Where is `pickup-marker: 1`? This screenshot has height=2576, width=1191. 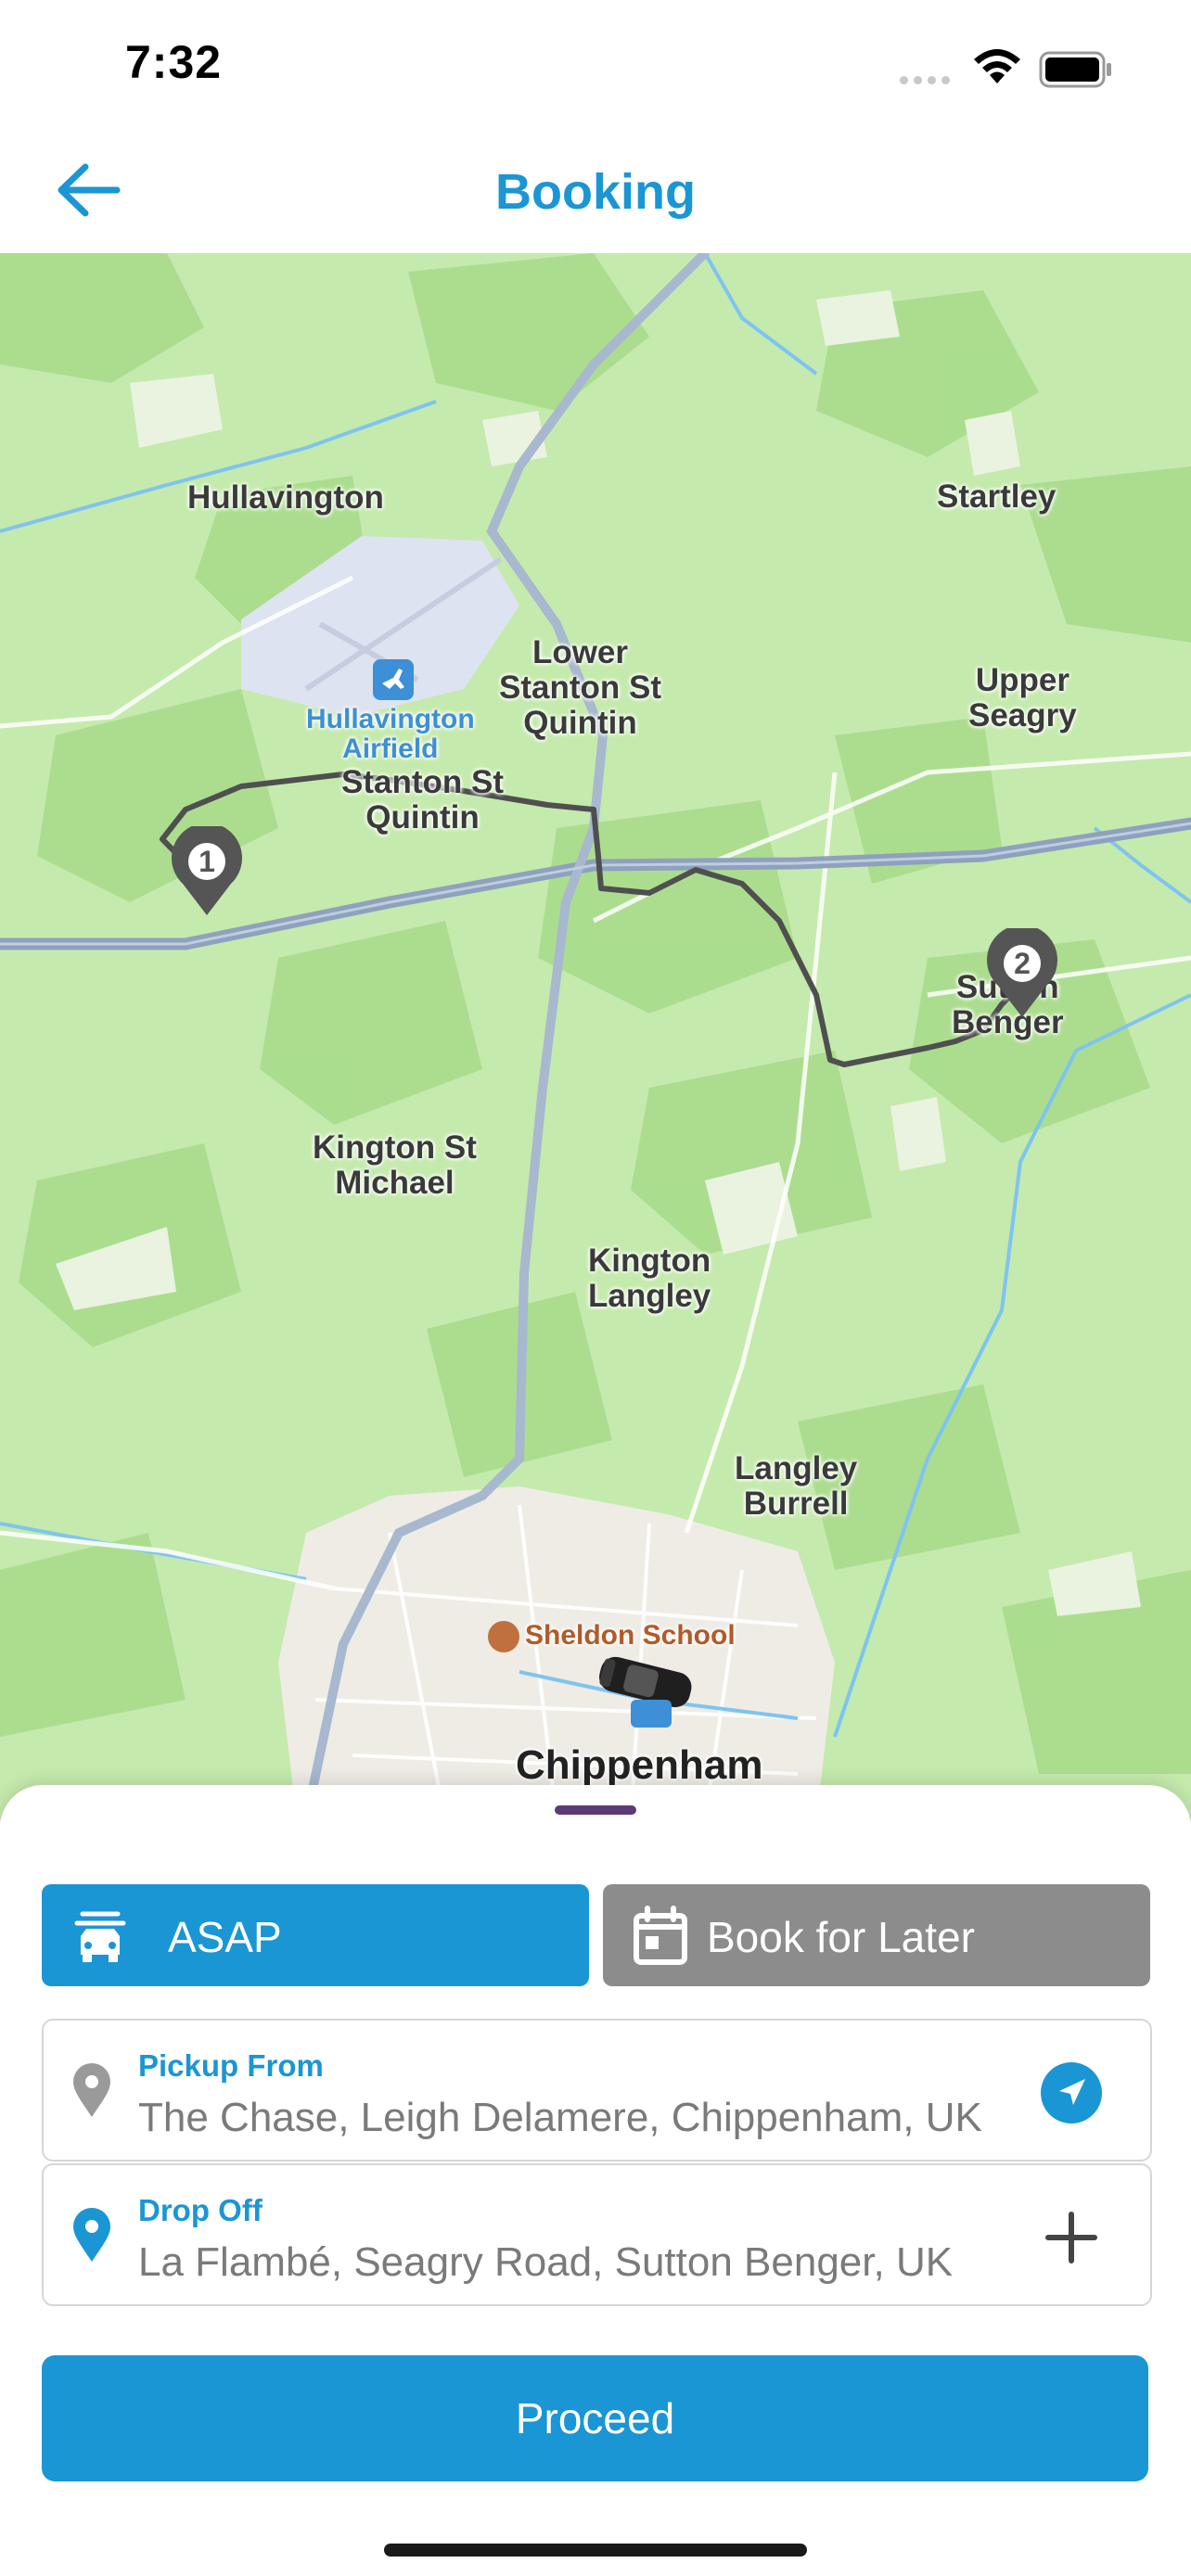
pickup-marker: 1 is located at coordinates (207, 873).